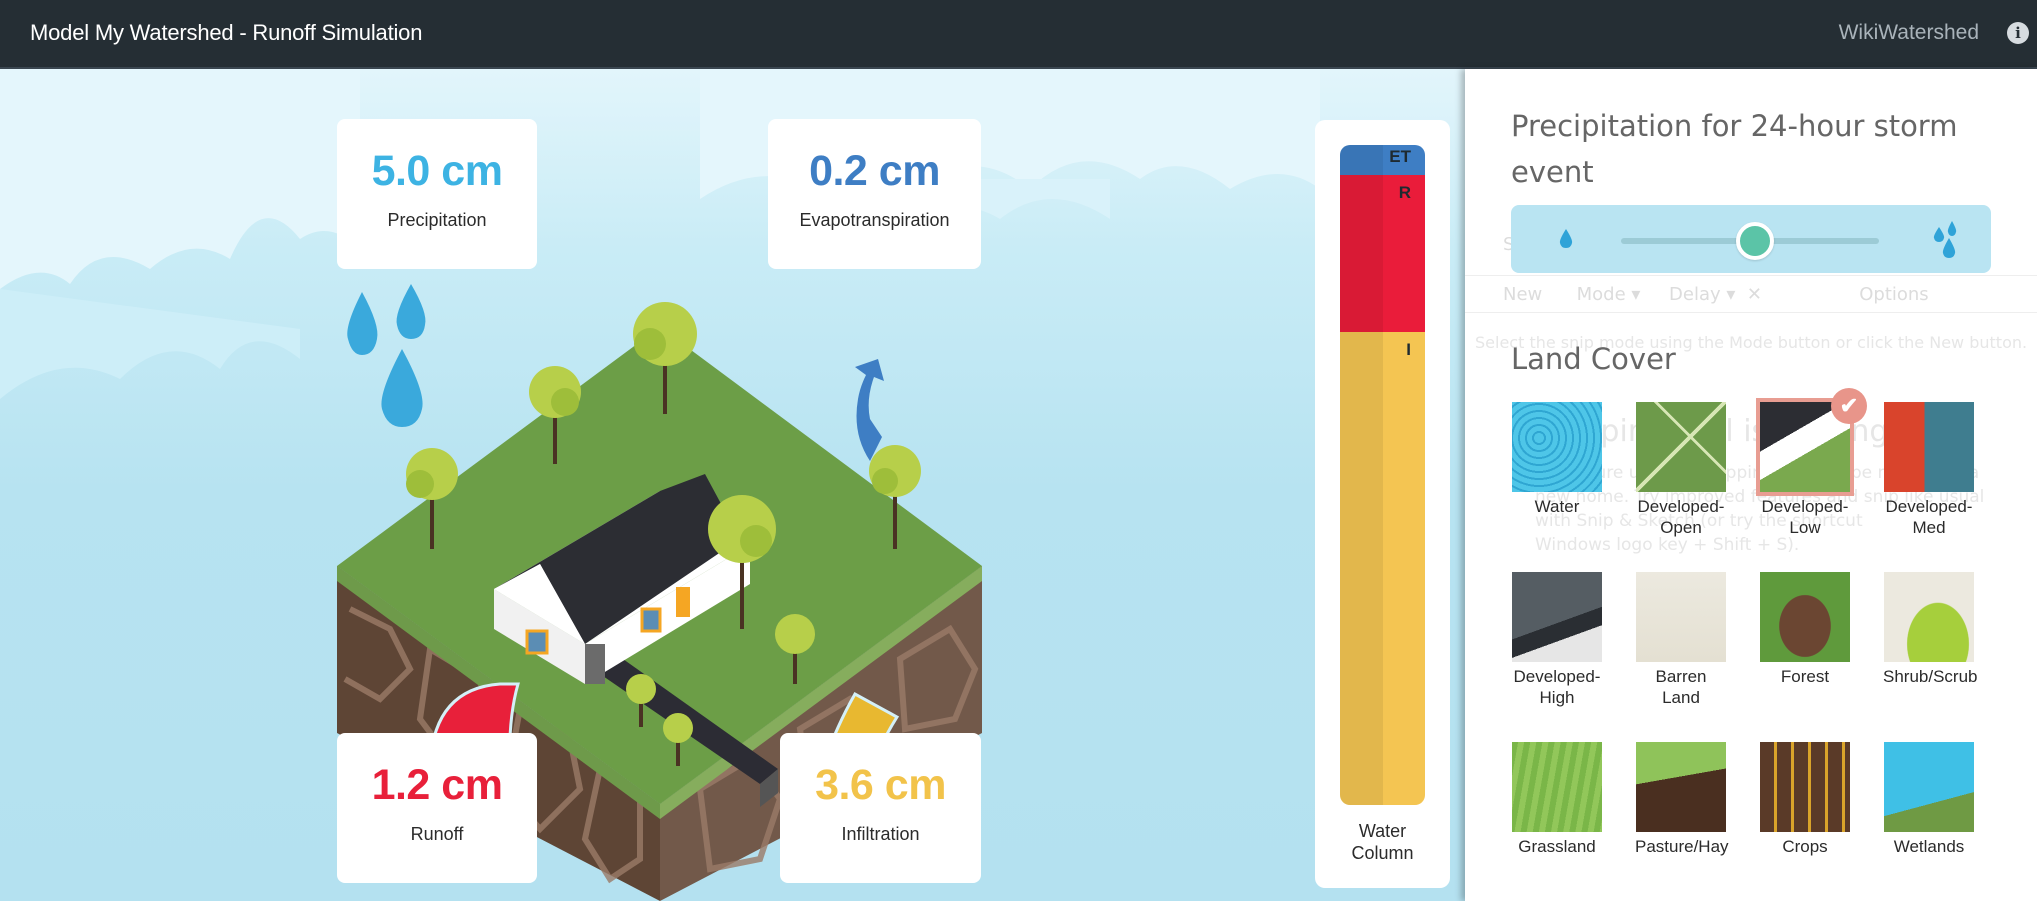 This screenshot has width=2037, height=901. I want to click on water-column-label-line2: Column, so click(1382, 853).